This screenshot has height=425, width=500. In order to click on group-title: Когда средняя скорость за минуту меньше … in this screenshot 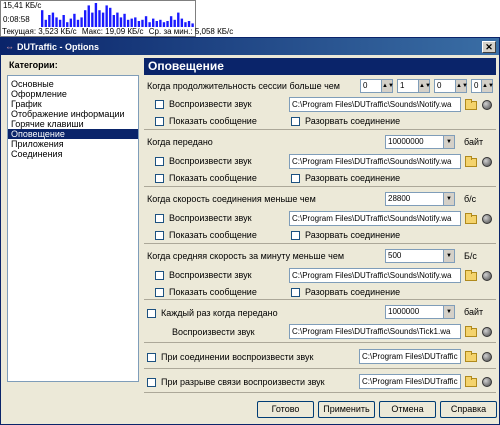, I will do `click(246, 256)`.